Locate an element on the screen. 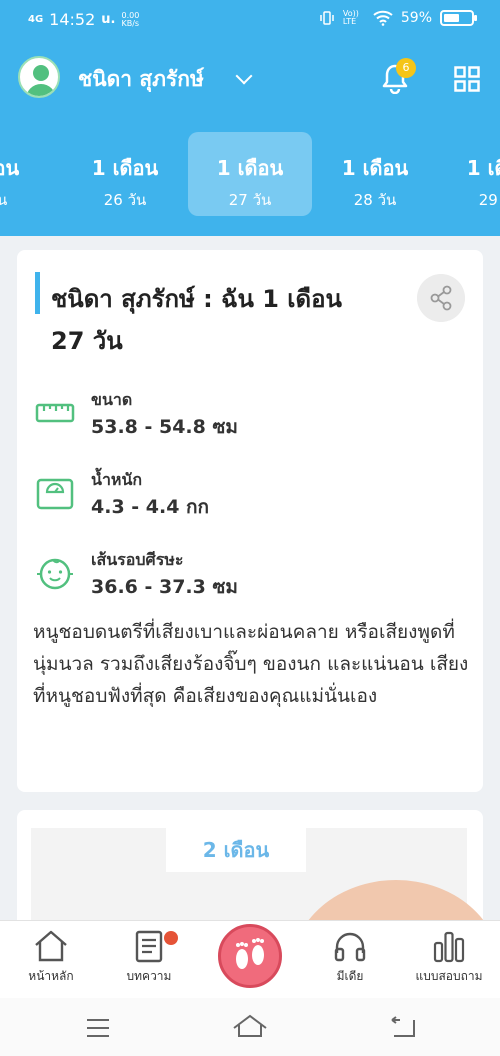 The image size is (500, 1056). back-icon is located at coordinates (403, 1027).